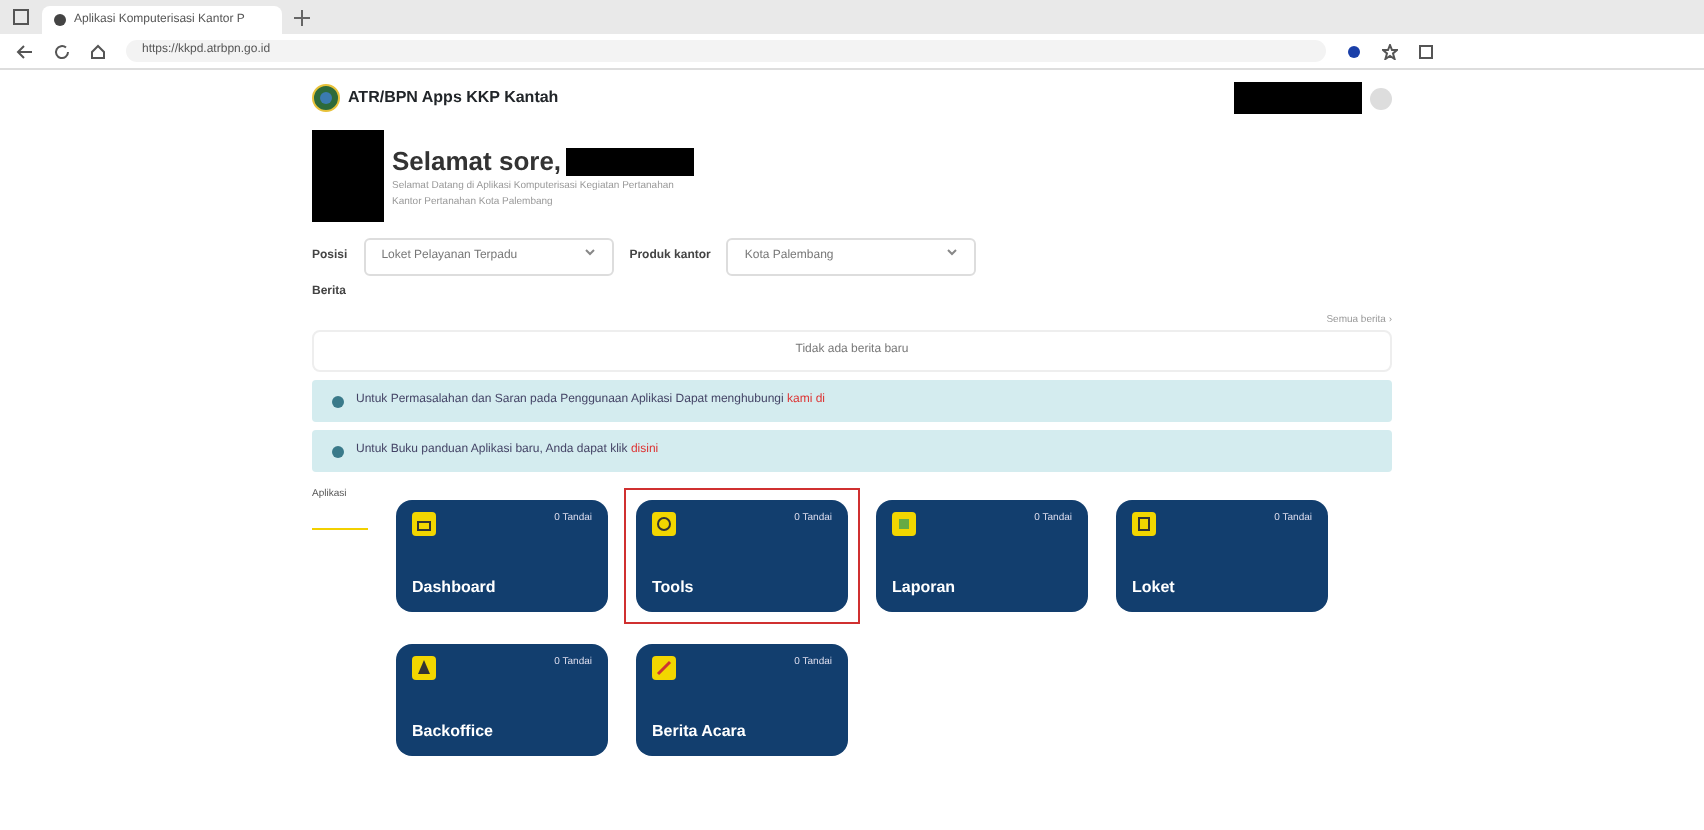 The height and width of the screenshot is (830, 1704). Describe the element at coordinates (477, 161) in the screenshot. I see `greeting-title: Selamat sore,` at that location.